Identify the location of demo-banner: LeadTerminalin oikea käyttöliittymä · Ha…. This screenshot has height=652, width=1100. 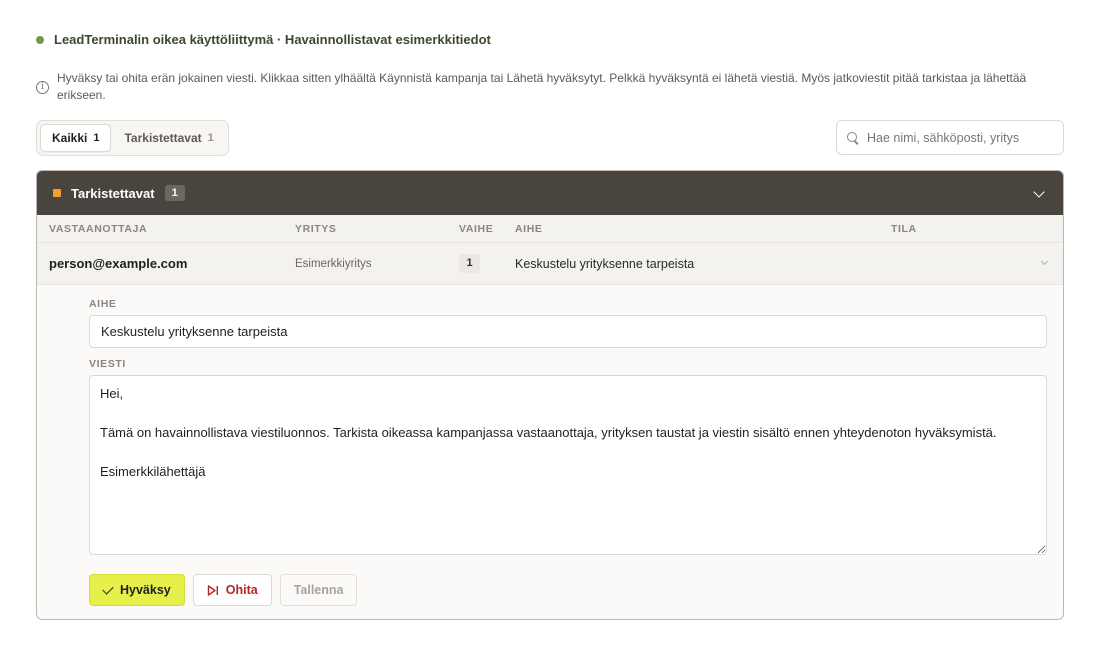
(263, 39).